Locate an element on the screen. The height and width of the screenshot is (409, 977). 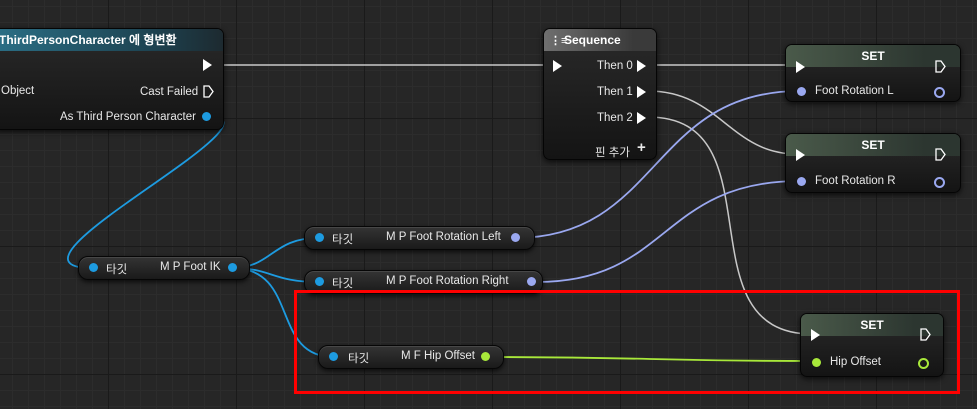
sequence-icon: ⋮≡ is located at coordinates (559, 41).